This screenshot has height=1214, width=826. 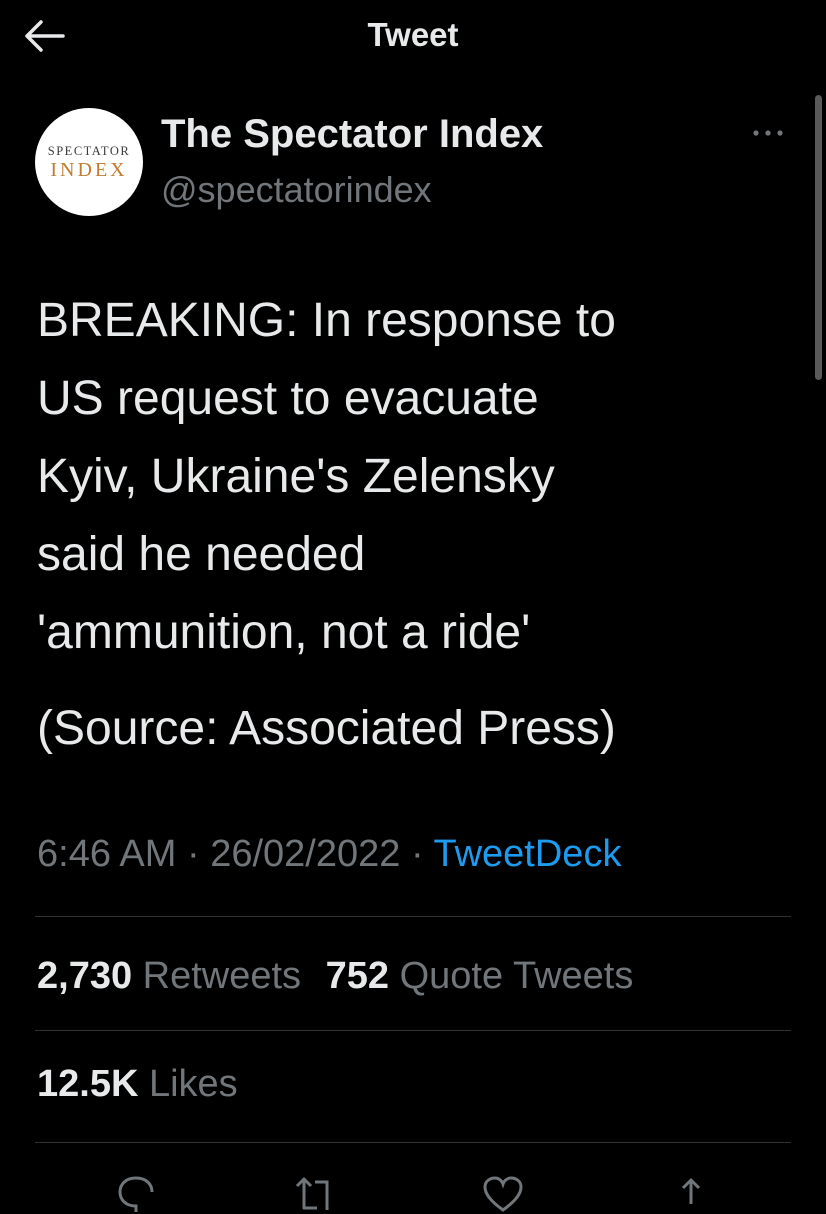 I want to click on tweet-date: 26/02/2022, so click(x=305, y=854).